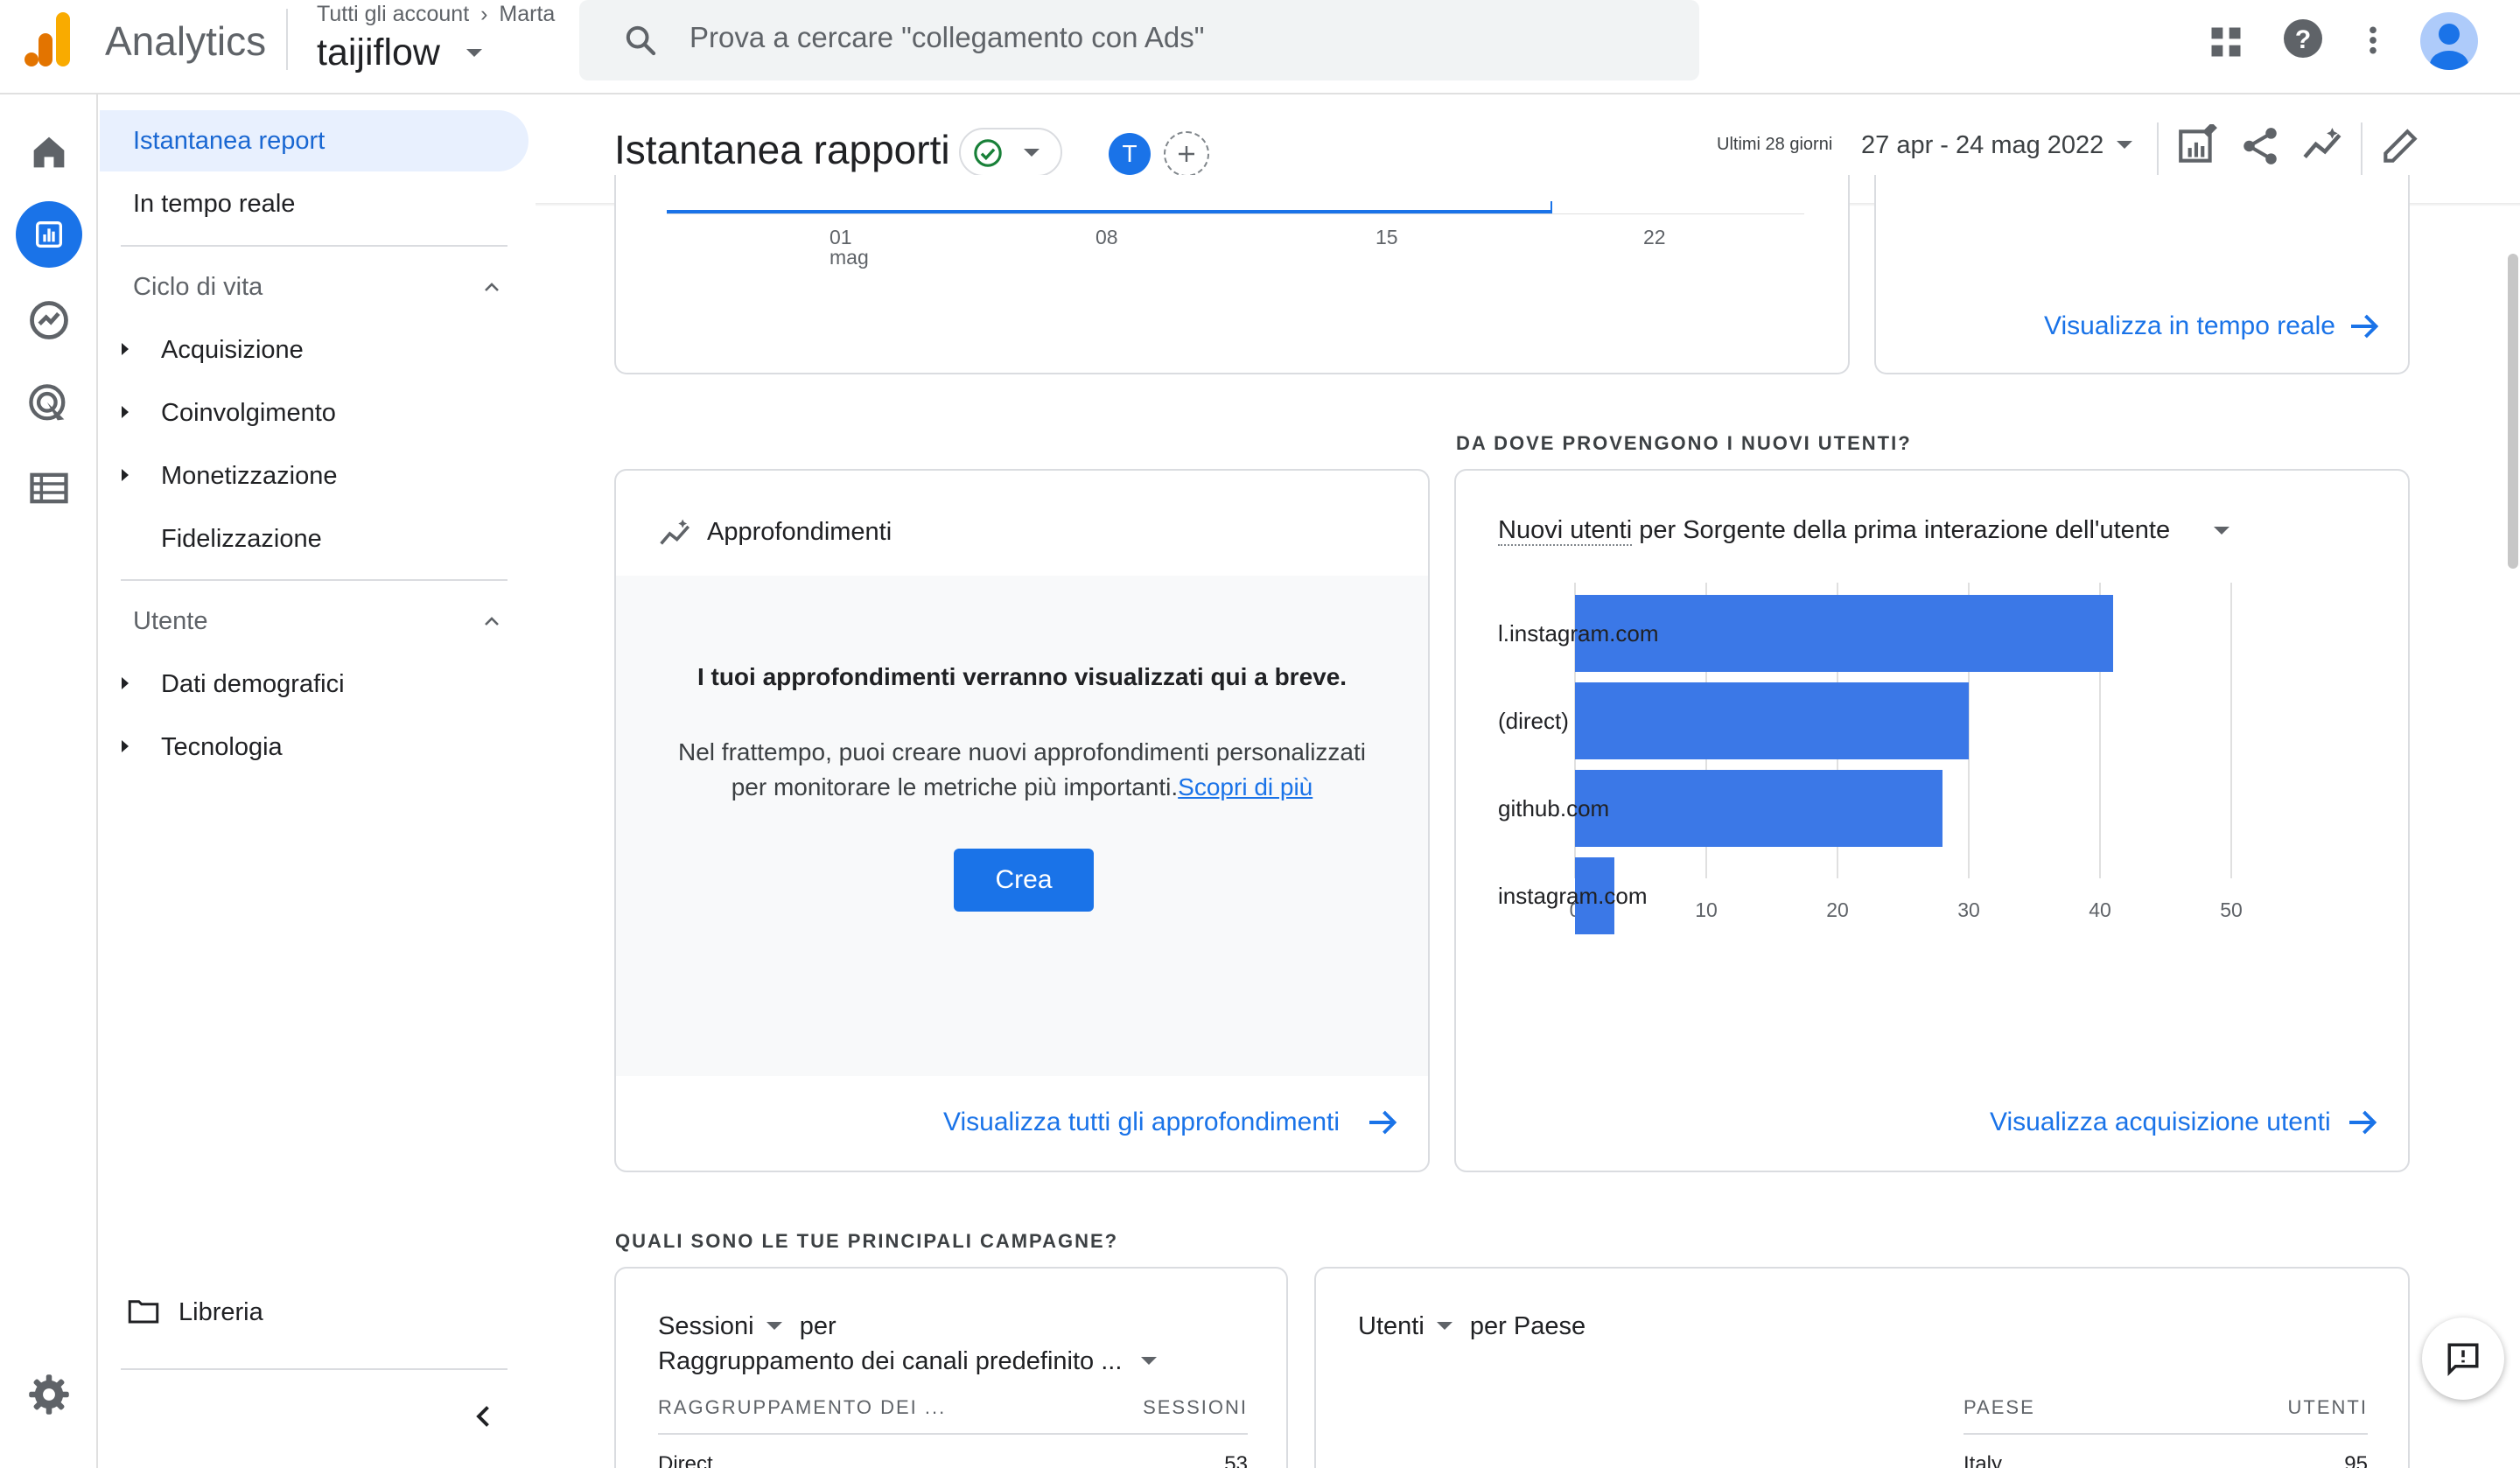 The height and width of the screenshot is (1468, 2520). I want to click on add-comparison-button, so click(1186, 154).